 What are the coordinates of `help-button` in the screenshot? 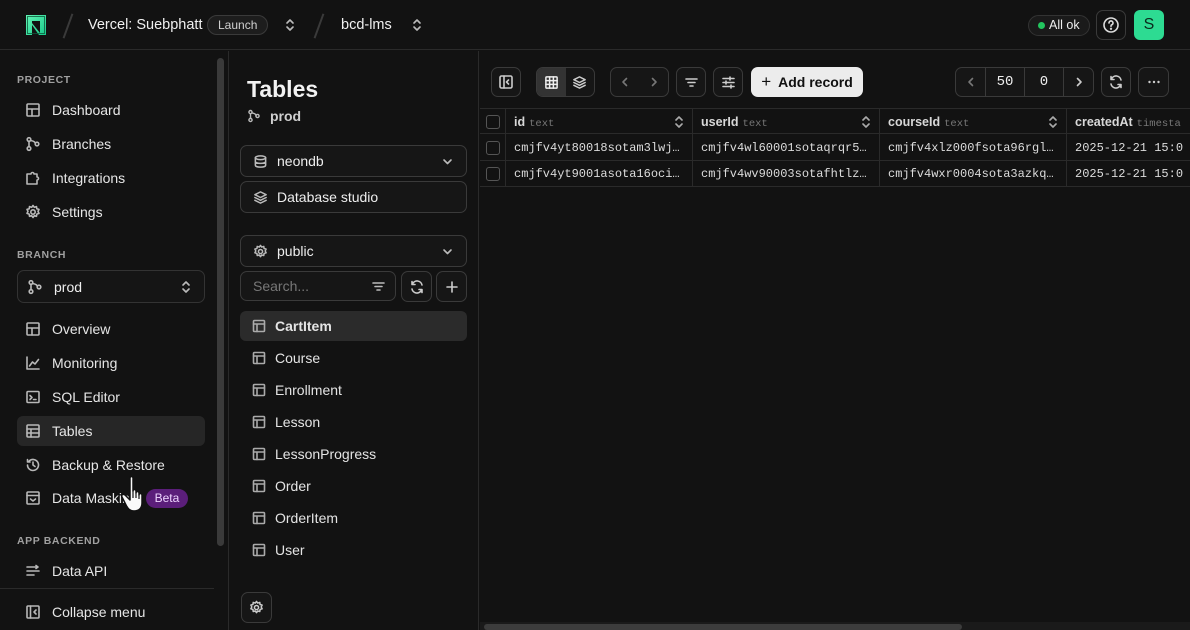 It's located at (1111, 25).